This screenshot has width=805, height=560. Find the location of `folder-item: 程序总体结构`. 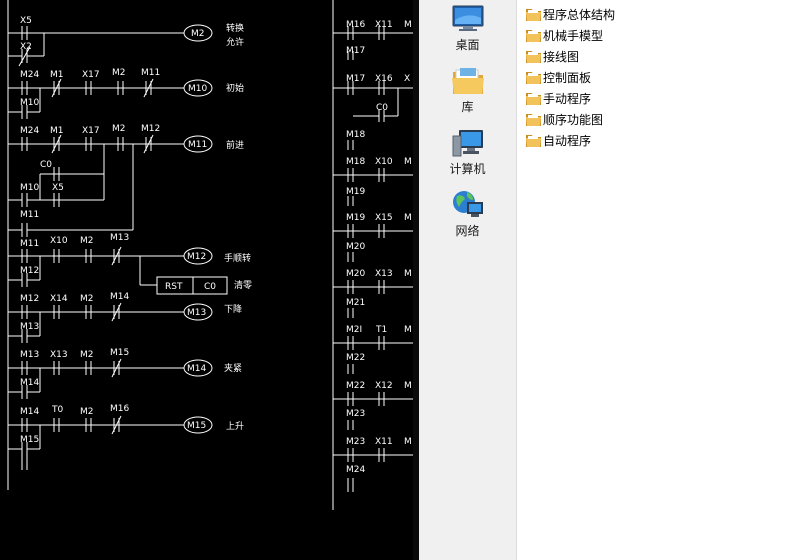

folder-item: 程序总体结构 is located at coordinates (570, 14).